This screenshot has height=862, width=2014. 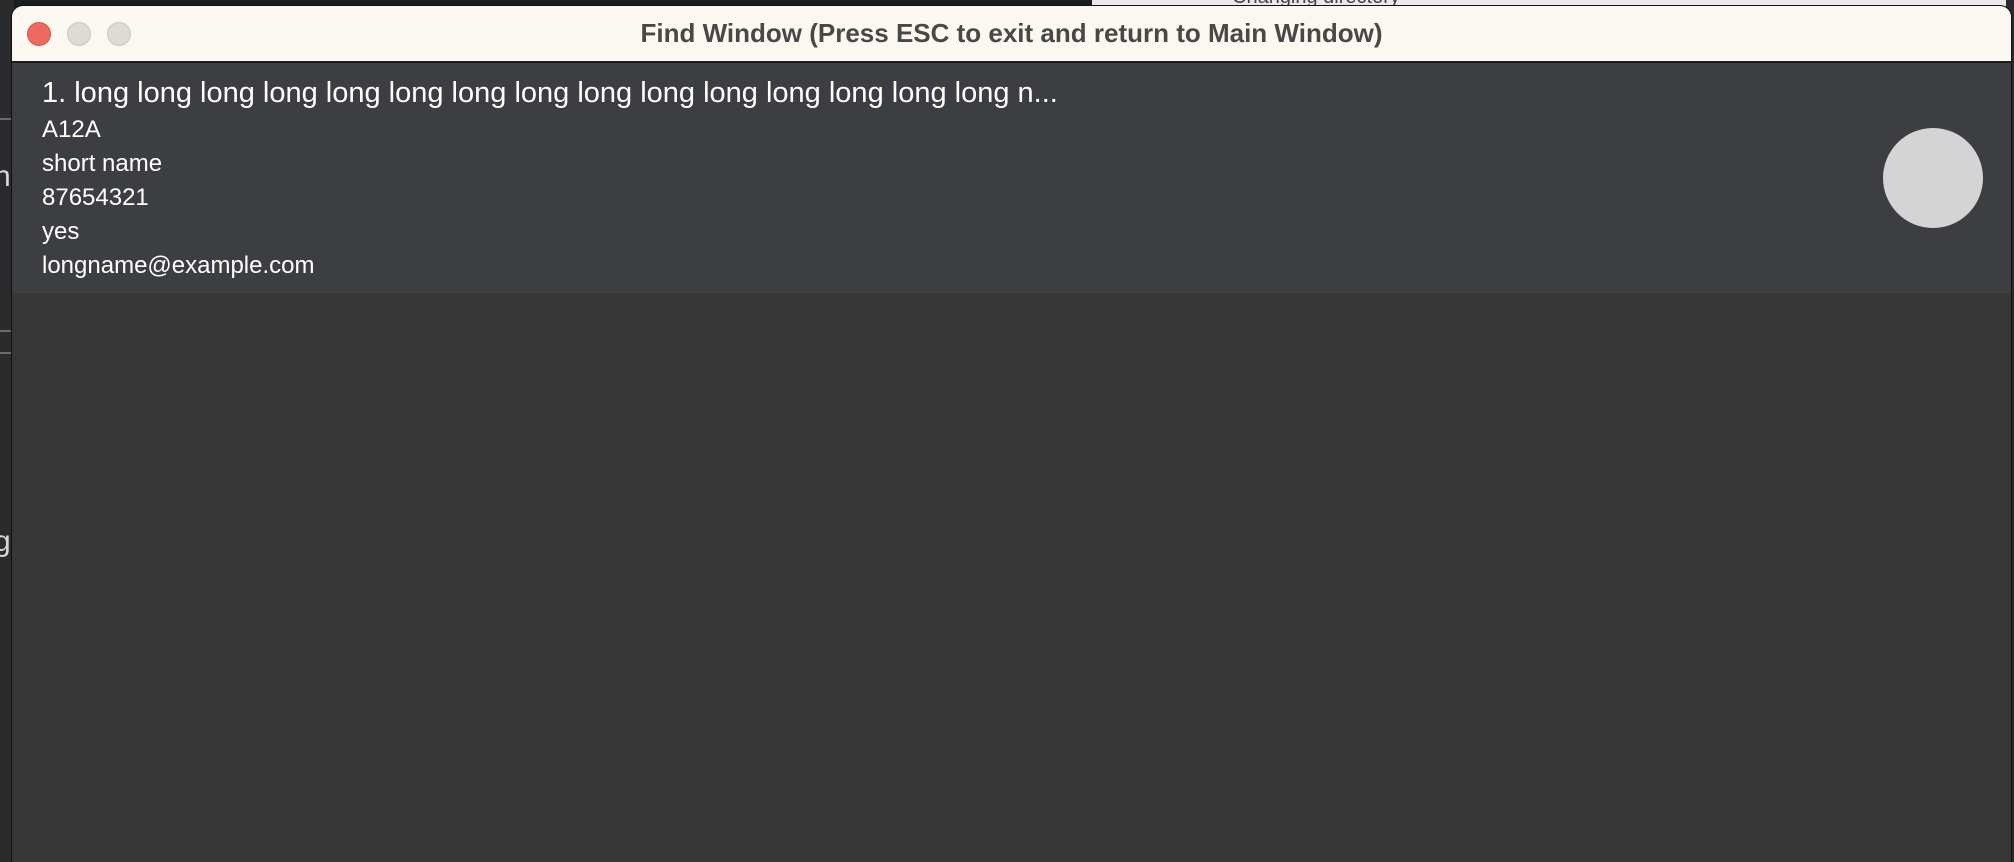 I want to click on result-status: yes, so click(x=61, y=231).